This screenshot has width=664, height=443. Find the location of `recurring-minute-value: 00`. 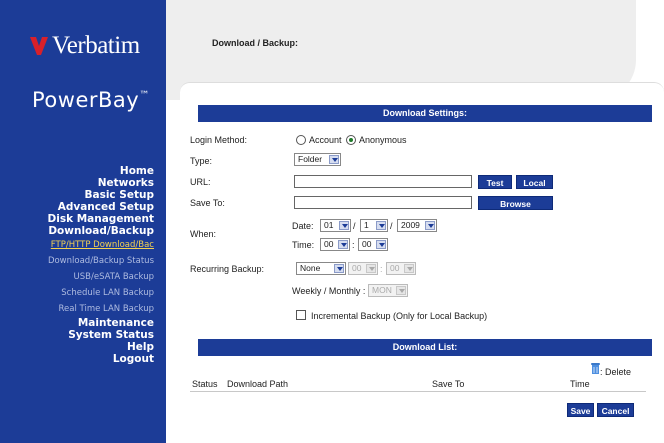

recurring-minute-value: 00 is located at coordinates (395, 268).